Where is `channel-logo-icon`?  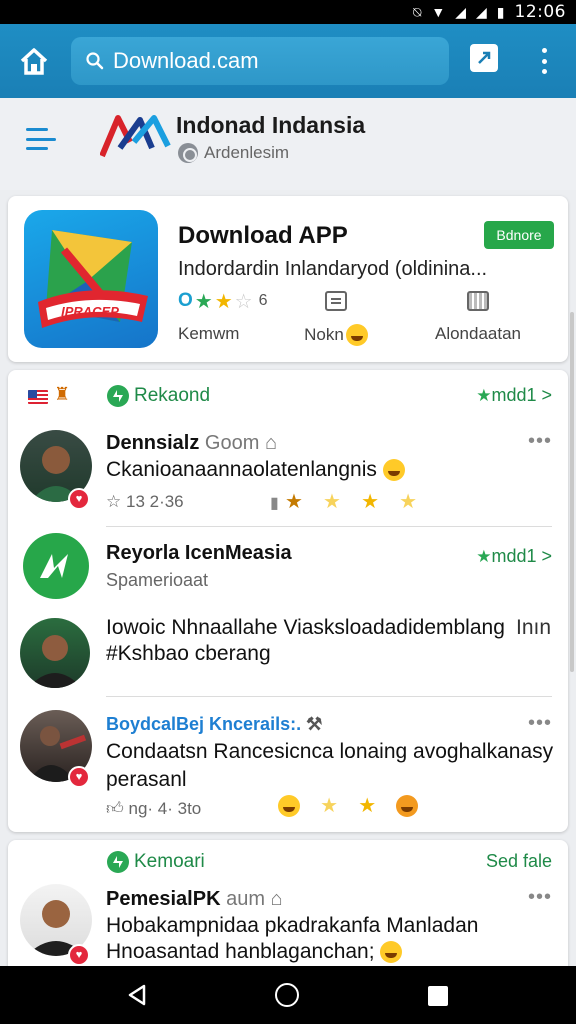
channel-logo-icon is located at coordinates (56, 566).